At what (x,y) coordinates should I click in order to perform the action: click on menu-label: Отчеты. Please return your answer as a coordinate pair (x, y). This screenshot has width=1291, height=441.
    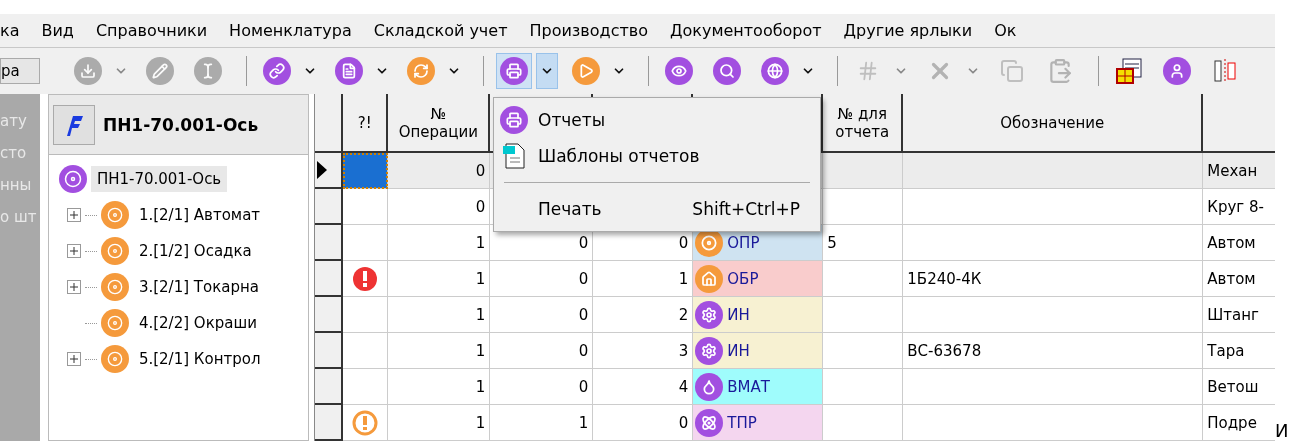
    Looking at the image, I should click on (572, 120).